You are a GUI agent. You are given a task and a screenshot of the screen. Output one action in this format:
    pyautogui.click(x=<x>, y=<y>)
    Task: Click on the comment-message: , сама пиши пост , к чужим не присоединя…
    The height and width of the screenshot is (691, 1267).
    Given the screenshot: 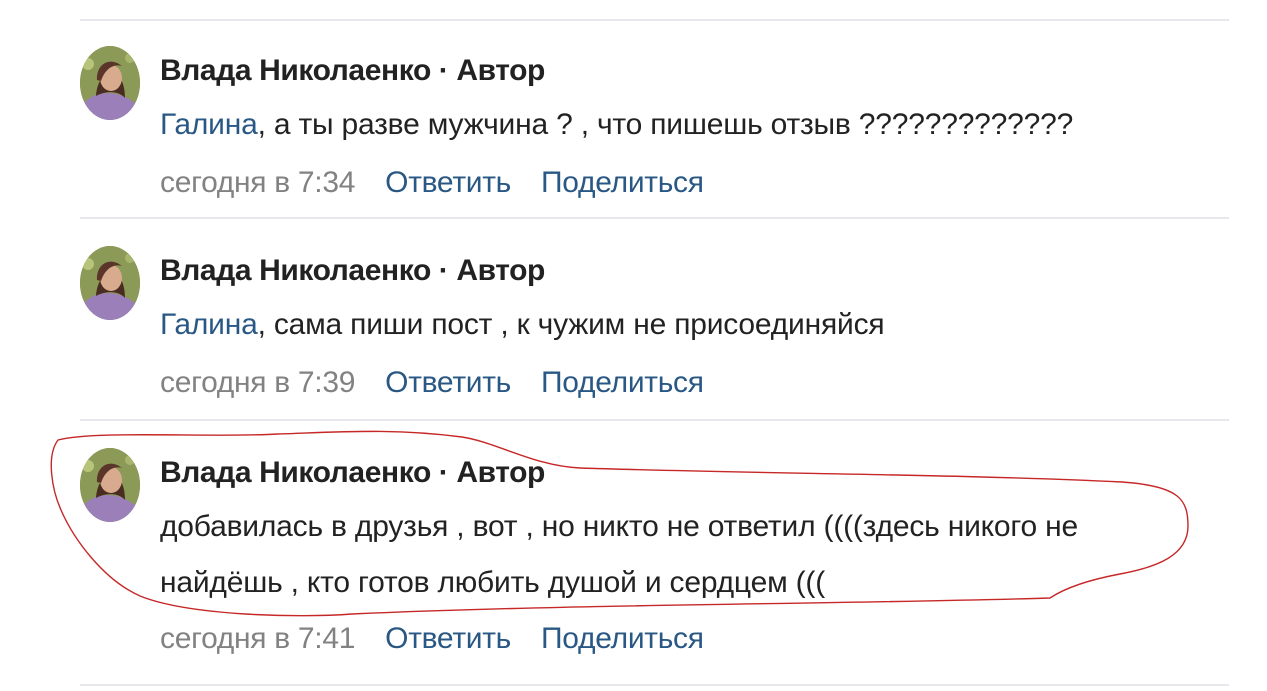 What is the action you would take?
    pyautogui.click(x=571, y=324)
    